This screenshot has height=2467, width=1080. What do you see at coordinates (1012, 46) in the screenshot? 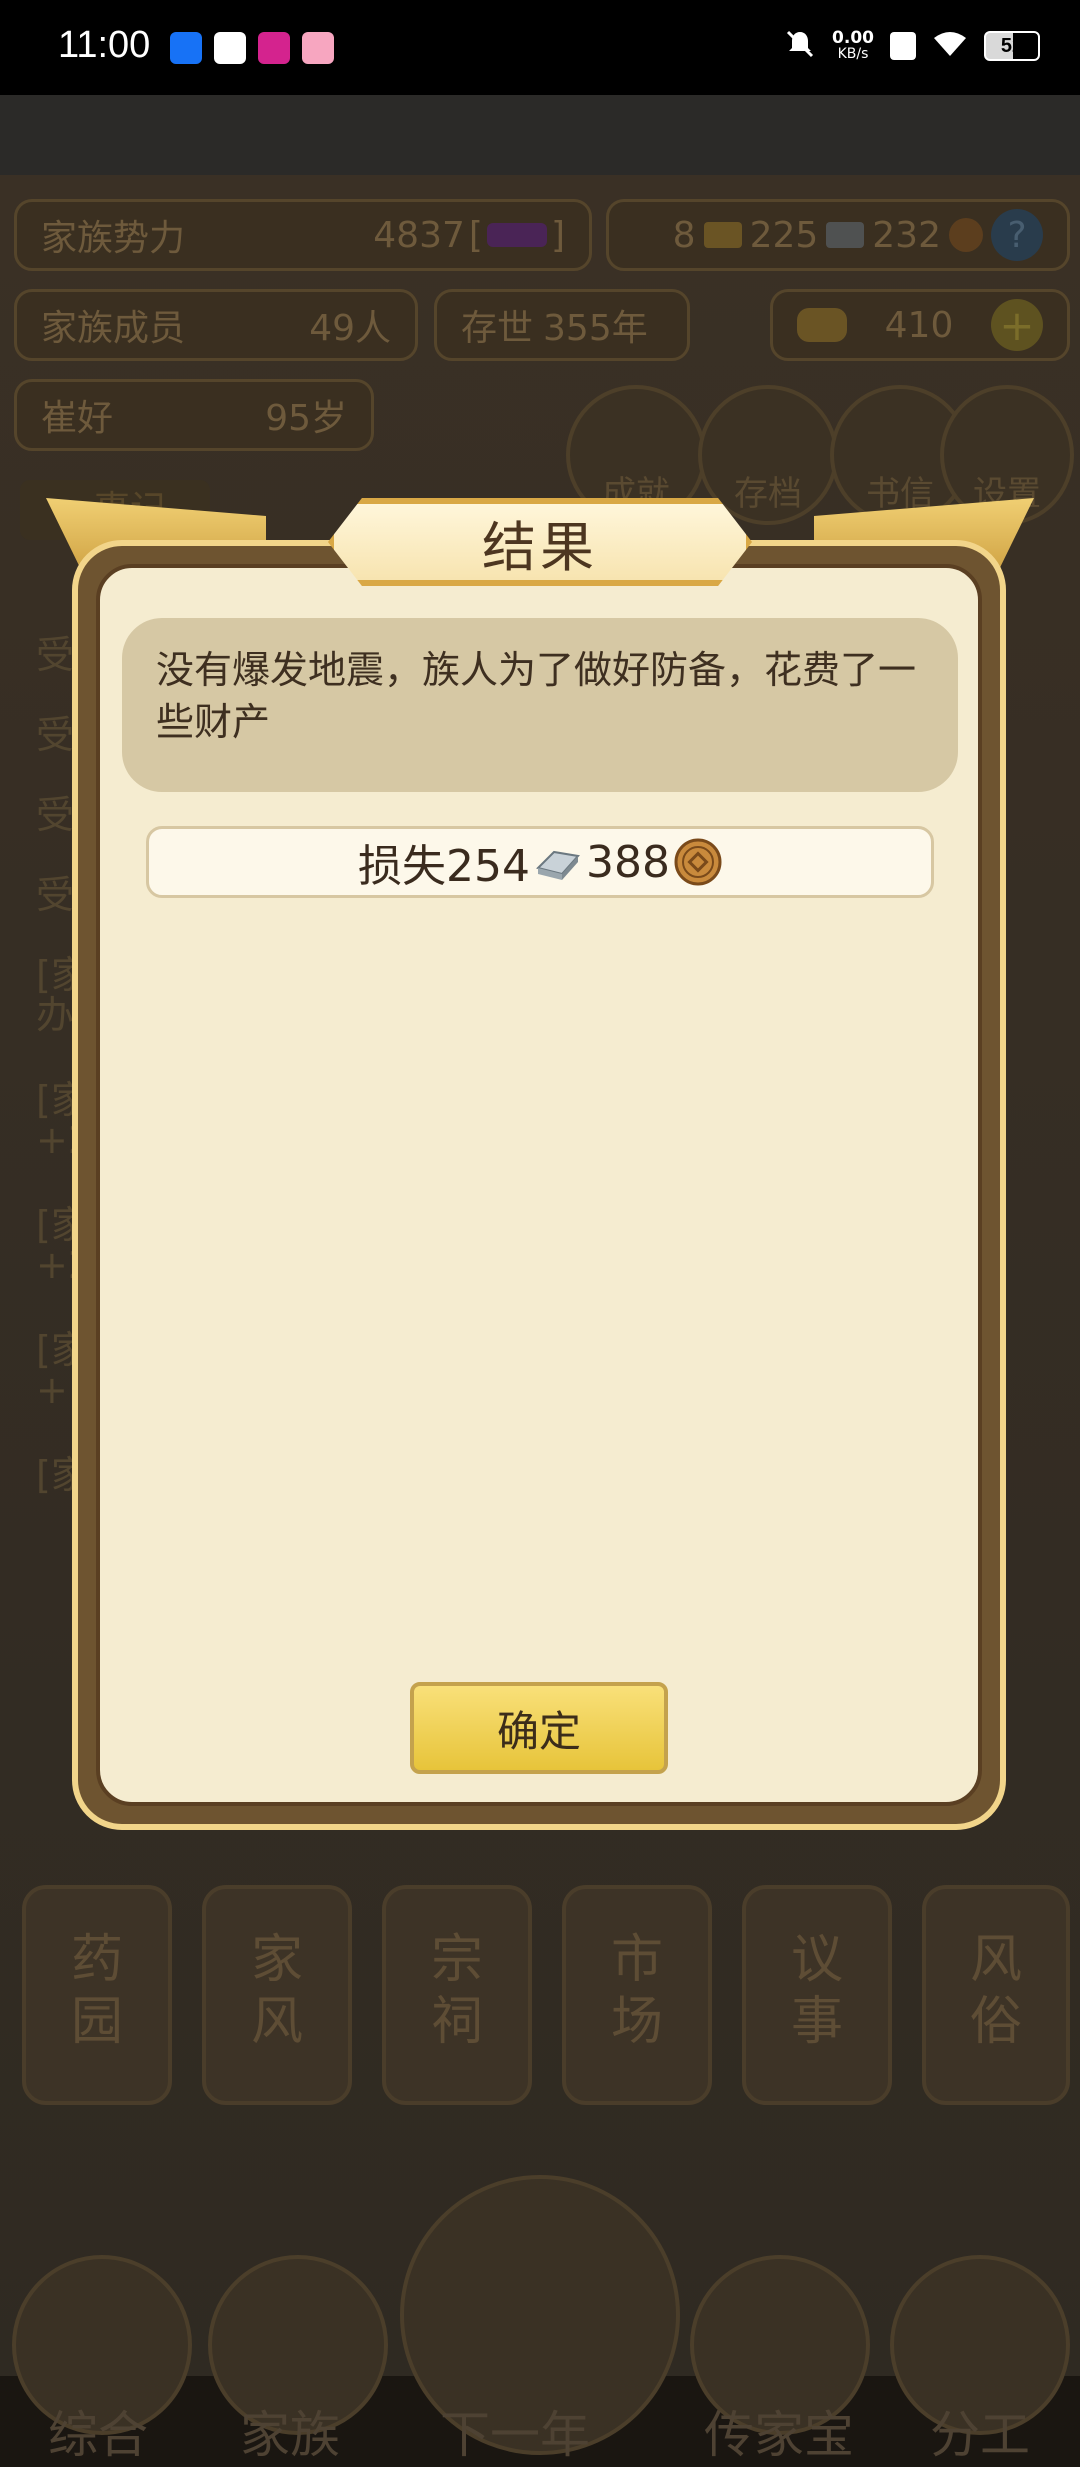
I see `battery-icon: 52` at bounding box center [1012, 46].